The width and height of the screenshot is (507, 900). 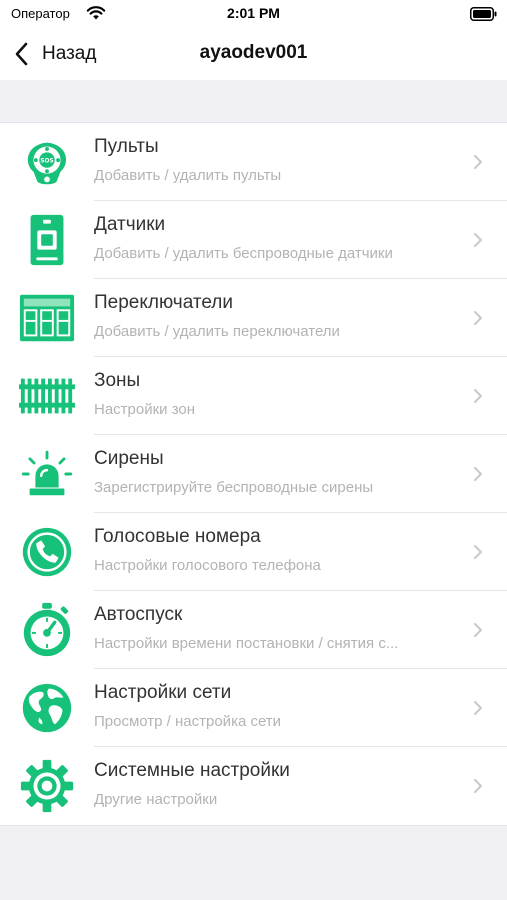 I want to click on menu-item-title: Голосовые номера, so click(x=177, y=536).